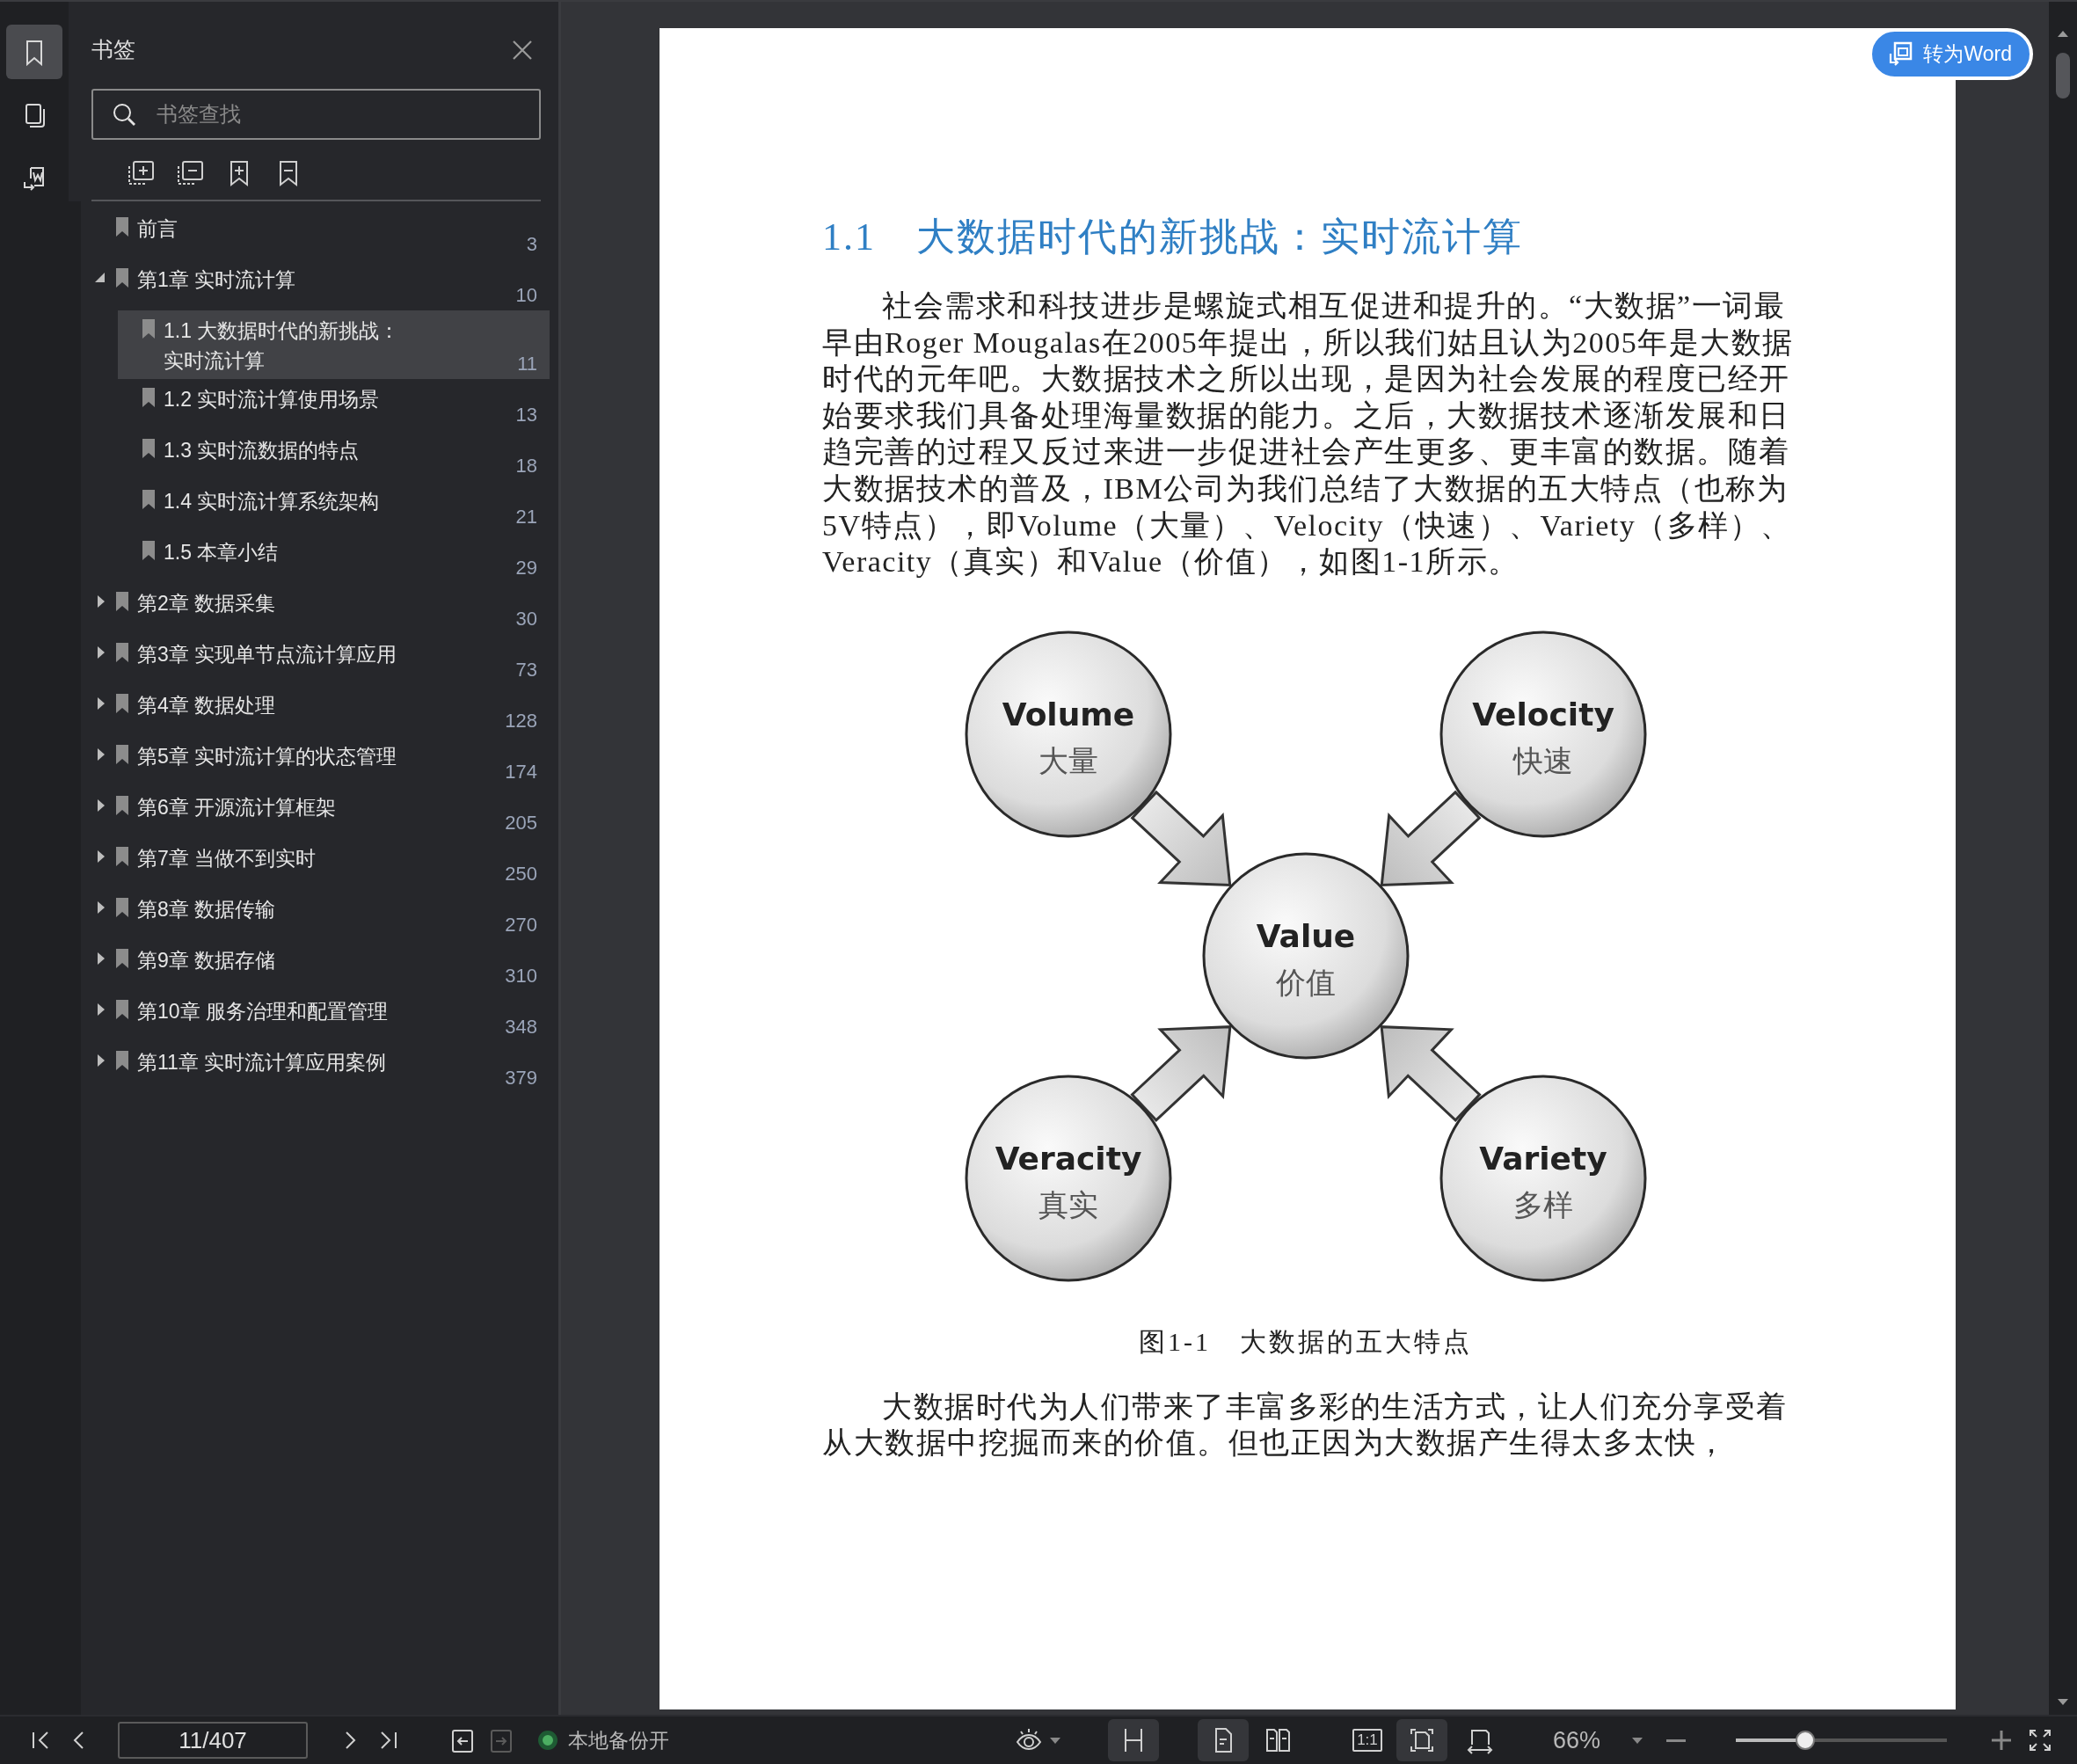 The image size is (2077, 1764). I want to click on diagram-label: Variety, so click(1542, 1158).